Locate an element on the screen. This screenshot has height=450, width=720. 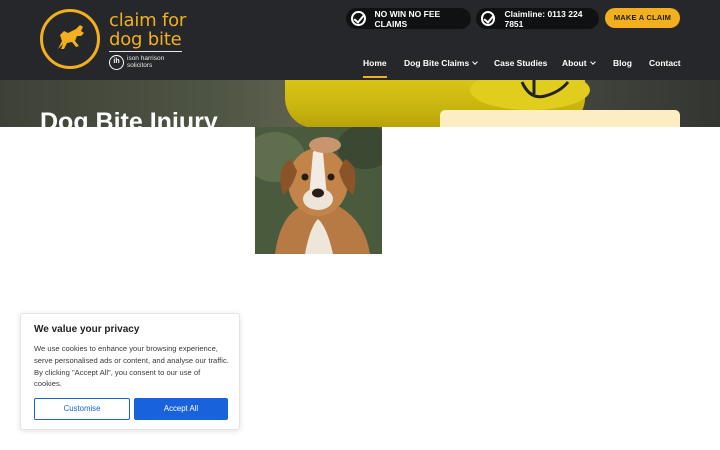
logo-divider is located at coordinates (145, 51).